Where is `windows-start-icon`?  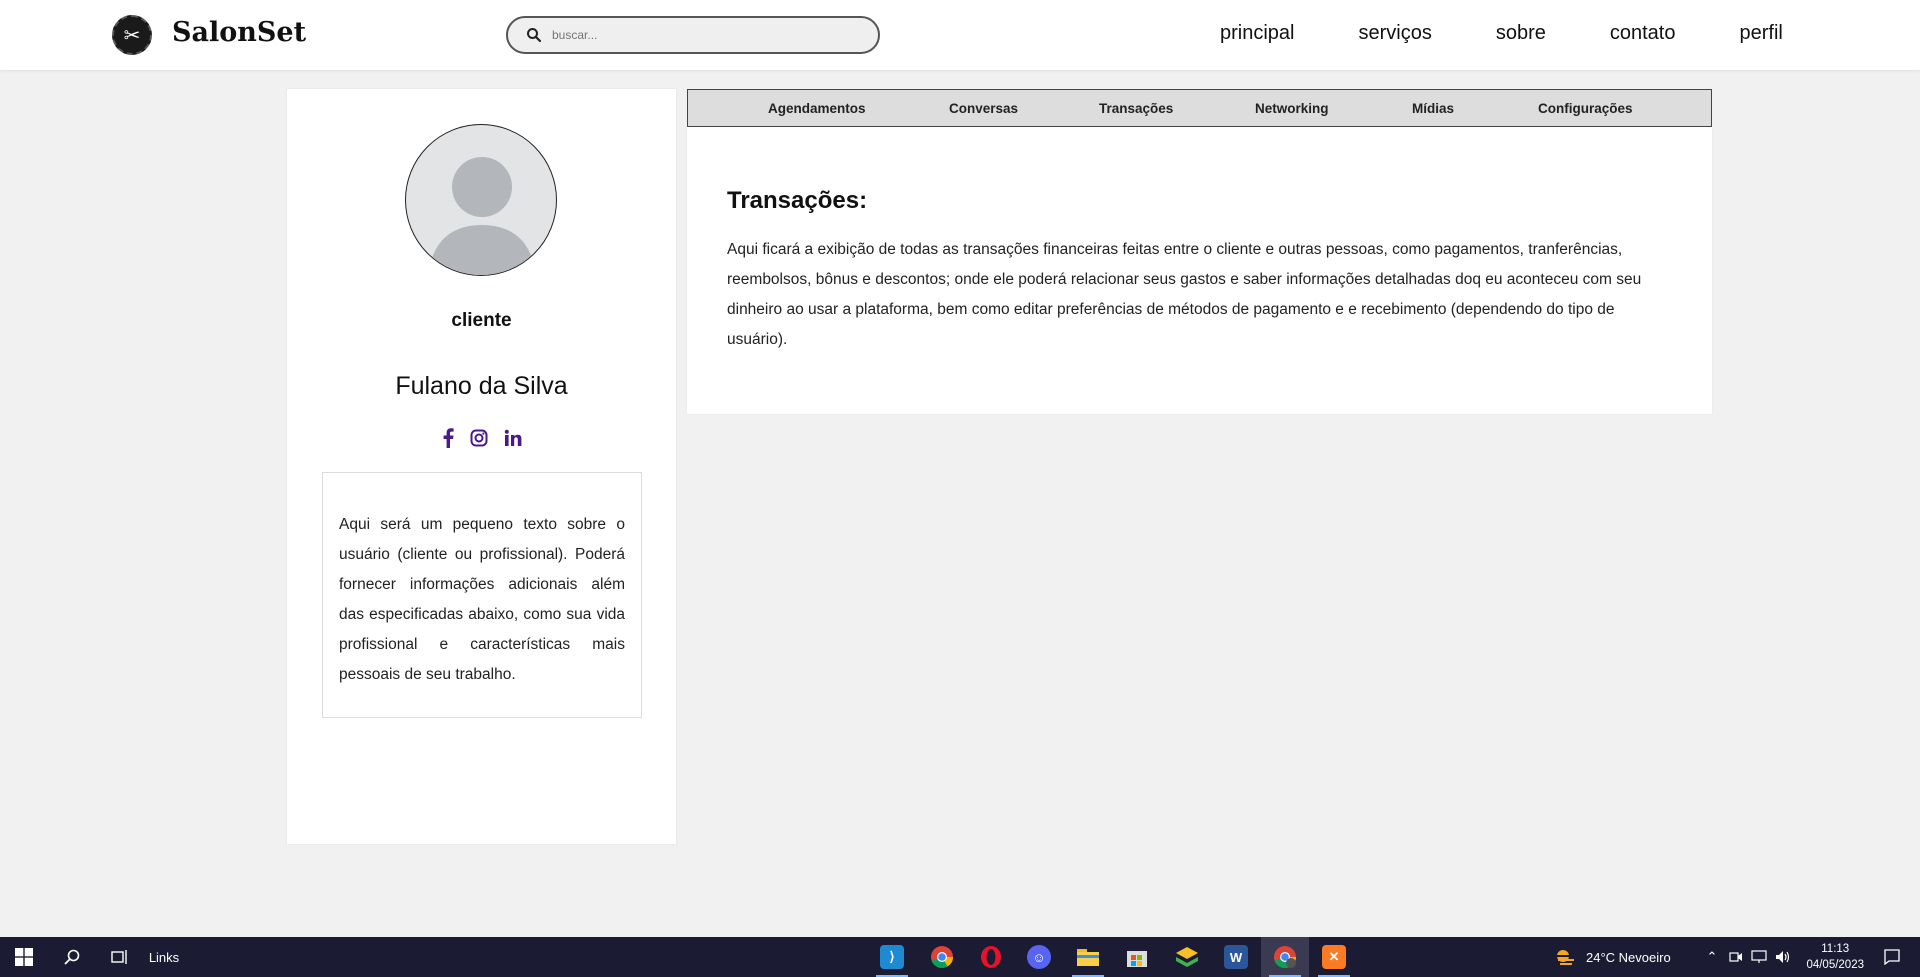
windows-start-icon is located at coordinates (24, 957).